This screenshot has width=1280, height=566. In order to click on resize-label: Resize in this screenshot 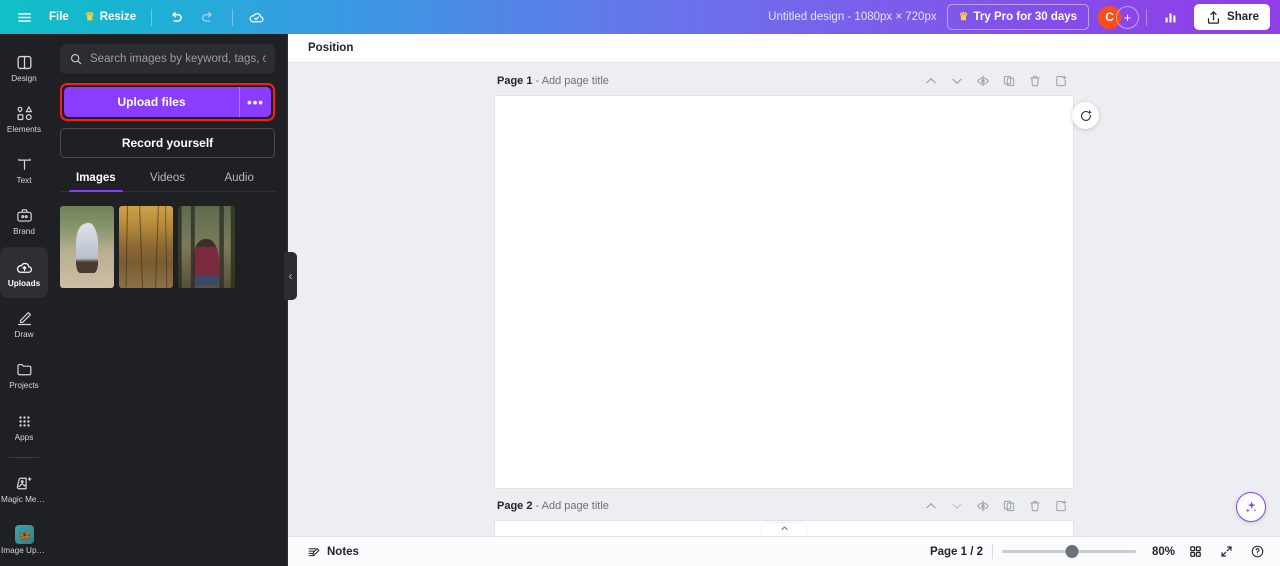, I will do `click(118, 17)`.